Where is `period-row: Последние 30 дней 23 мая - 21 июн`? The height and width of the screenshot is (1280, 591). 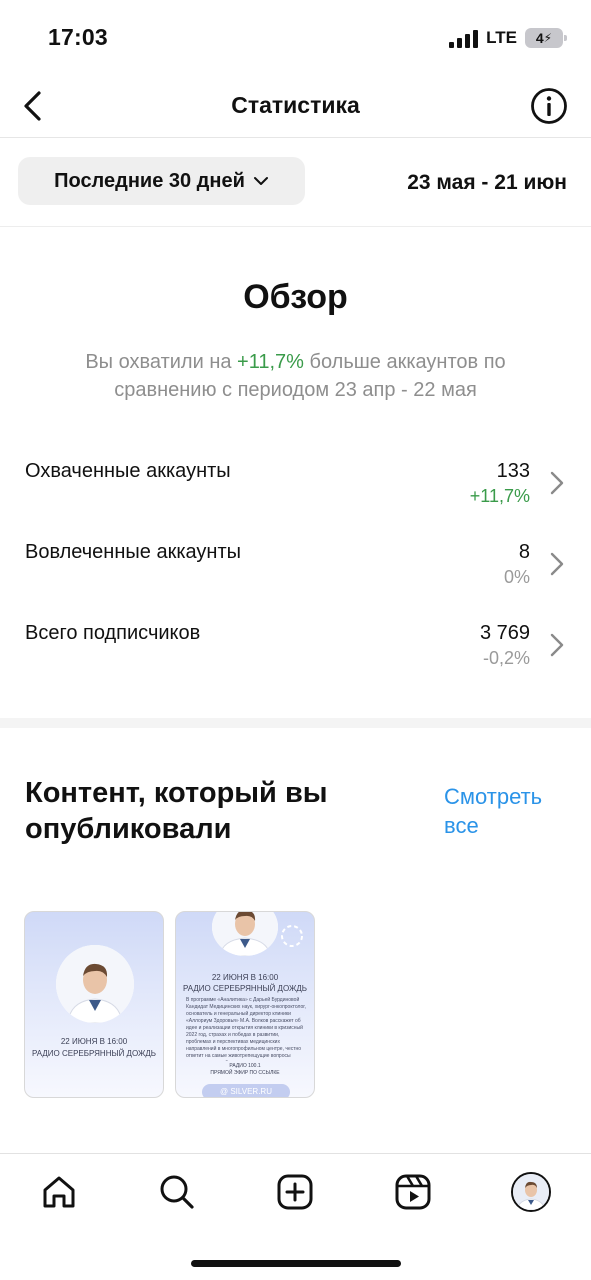
period-row: Последние 30 дней 23 мая - 21 июн is located at coordinates (295, 183).